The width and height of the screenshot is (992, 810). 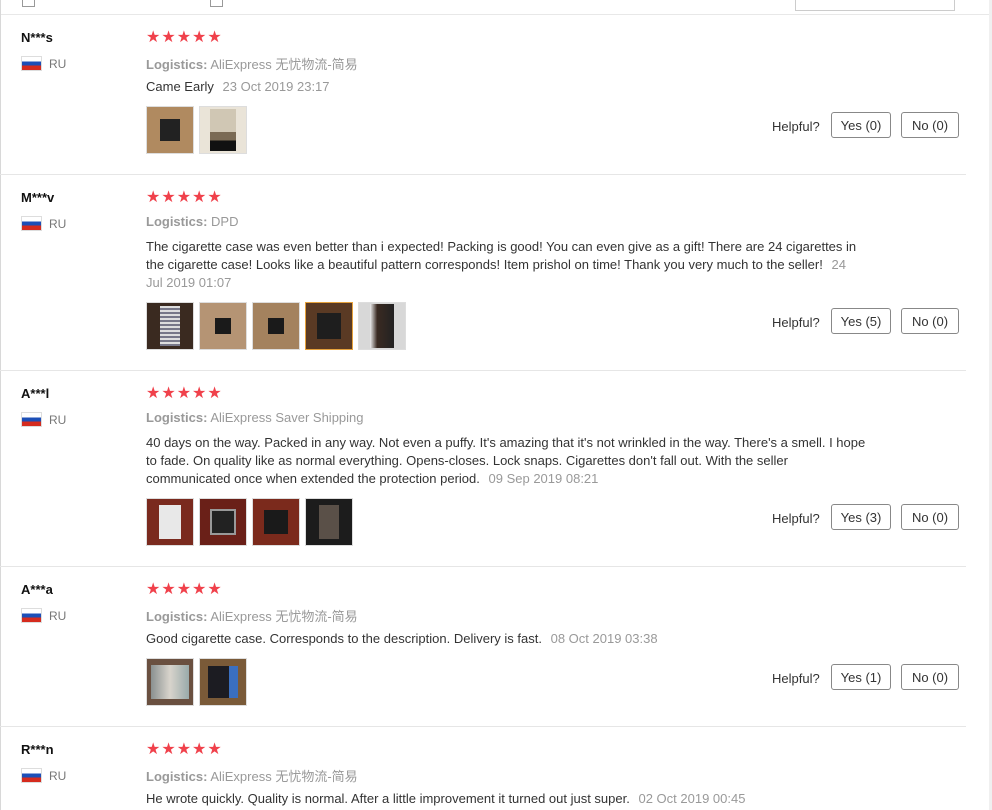 I want to click on logistics-info: Logistics: DPD, so click(x=192, y=221).